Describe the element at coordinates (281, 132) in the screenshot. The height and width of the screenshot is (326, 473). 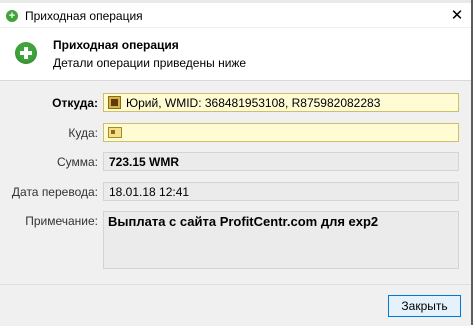
I see `to-field` at that location.